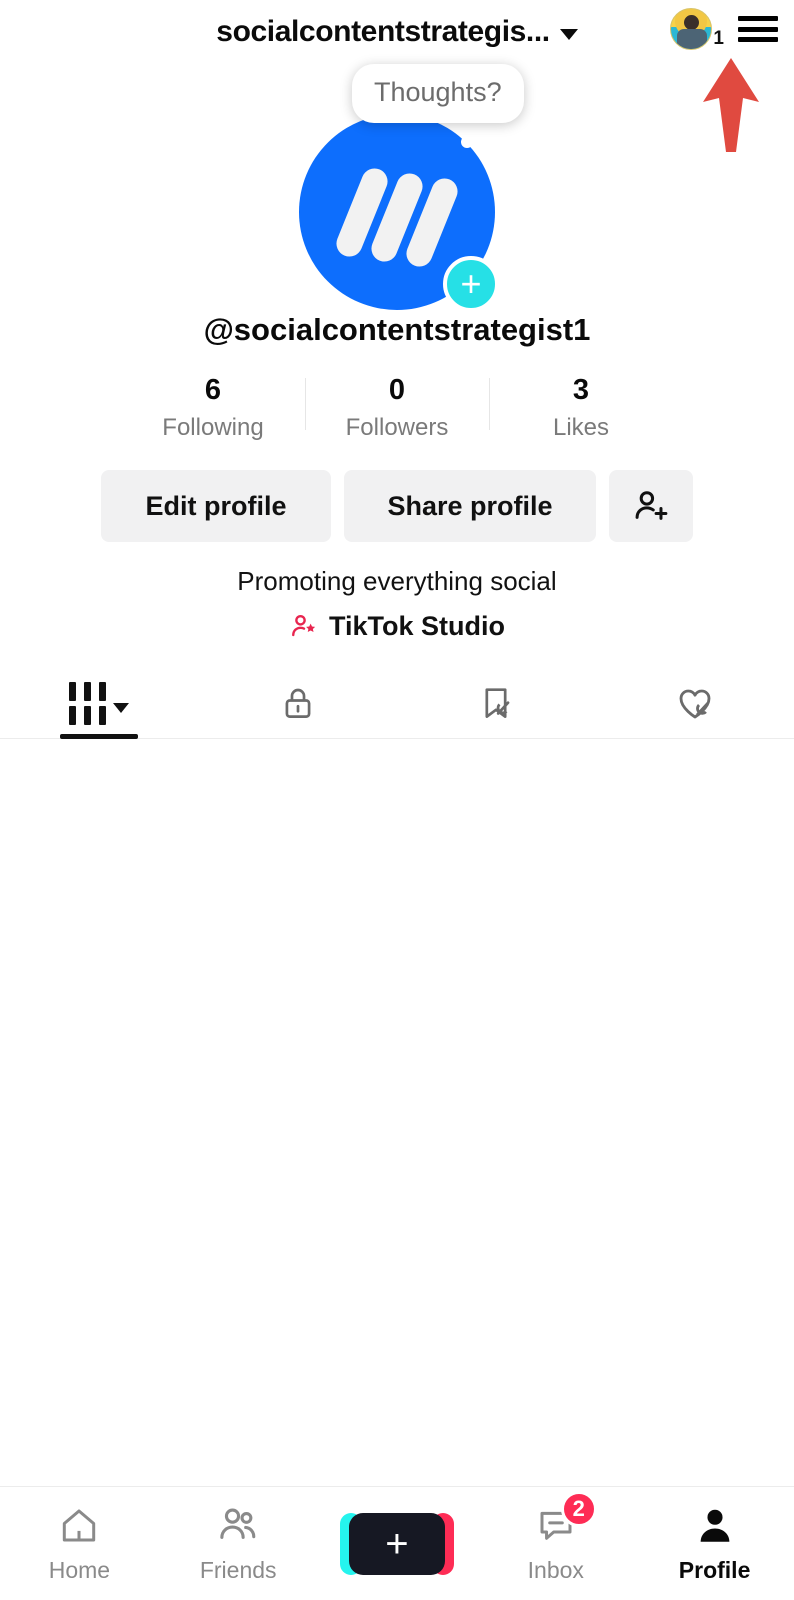 Image resolution: width=794 pixels, height=1600 pixels. I want to click on inbox-badge: 2, so click(578, 1509).